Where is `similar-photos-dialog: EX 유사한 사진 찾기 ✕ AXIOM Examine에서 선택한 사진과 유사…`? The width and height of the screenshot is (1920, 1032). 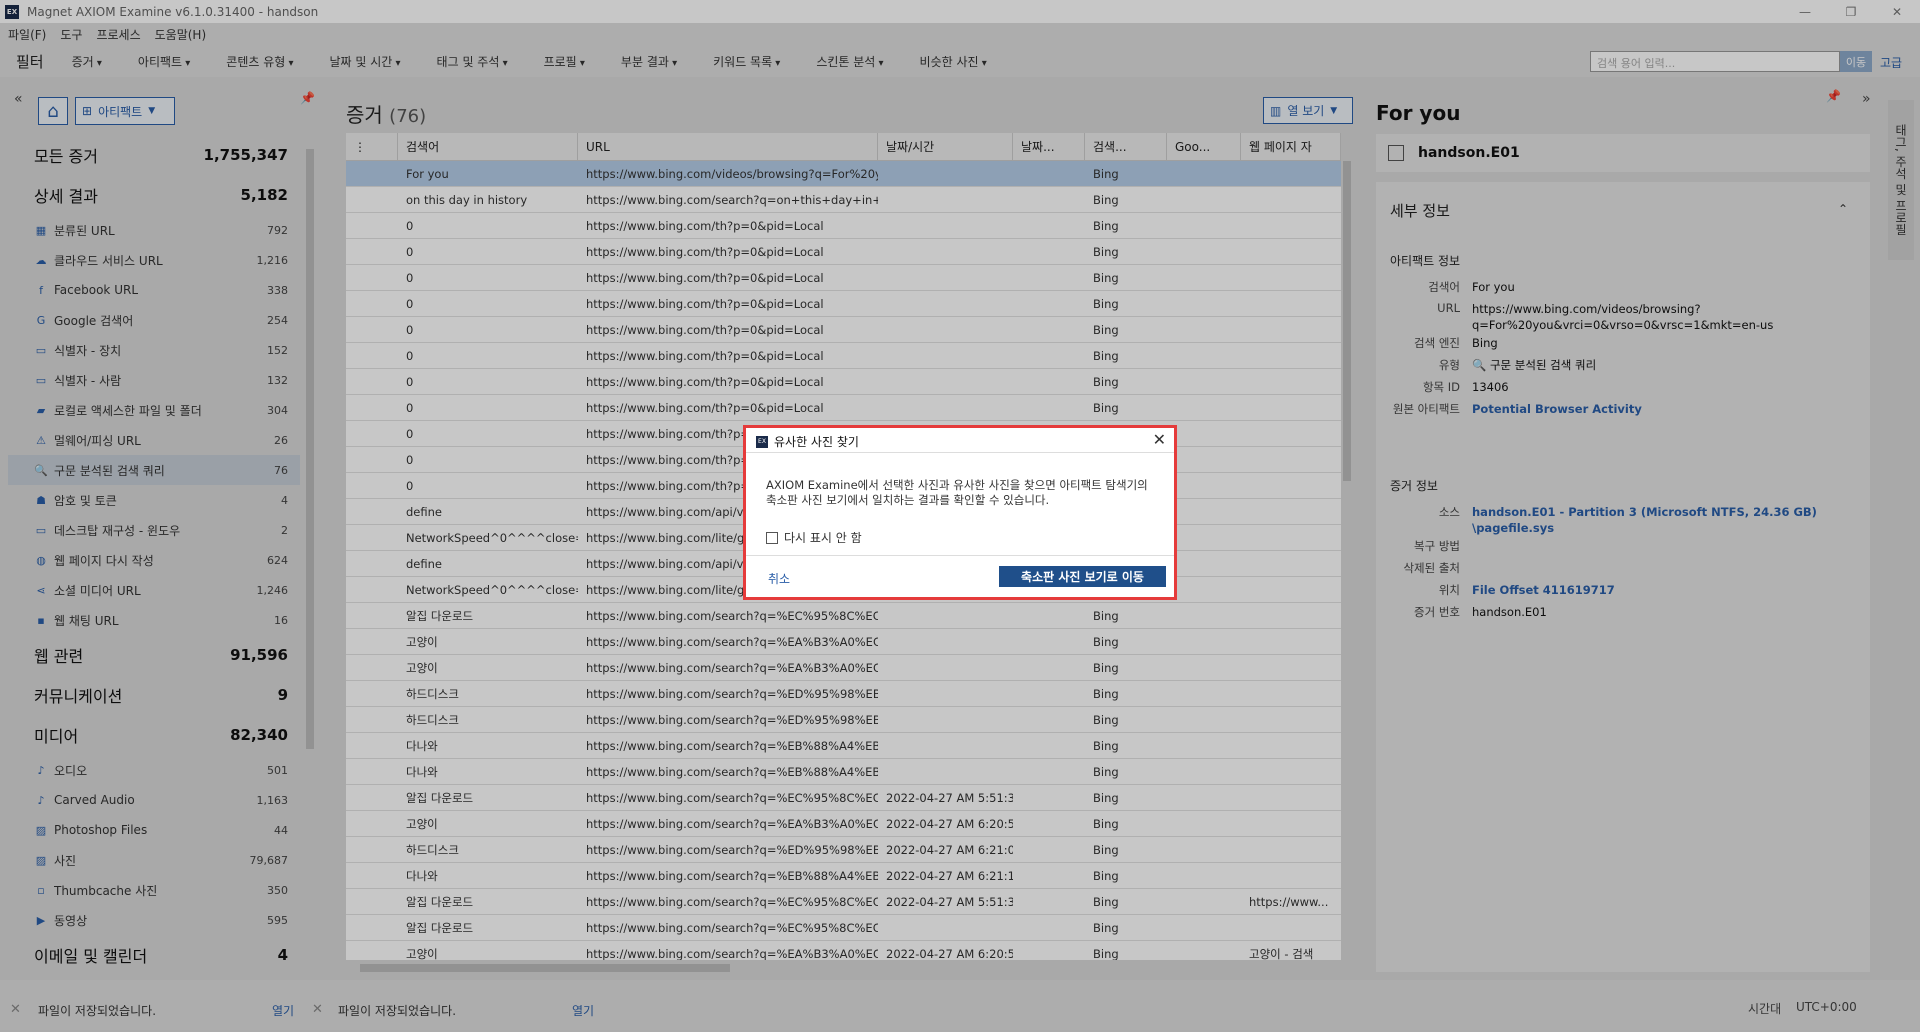
similar-photos-dialog: EX 유사한 사진 찾기 ✕ AXIOM Examine에서 선택한 사진과 유사… is located at coordinates (960, 512).